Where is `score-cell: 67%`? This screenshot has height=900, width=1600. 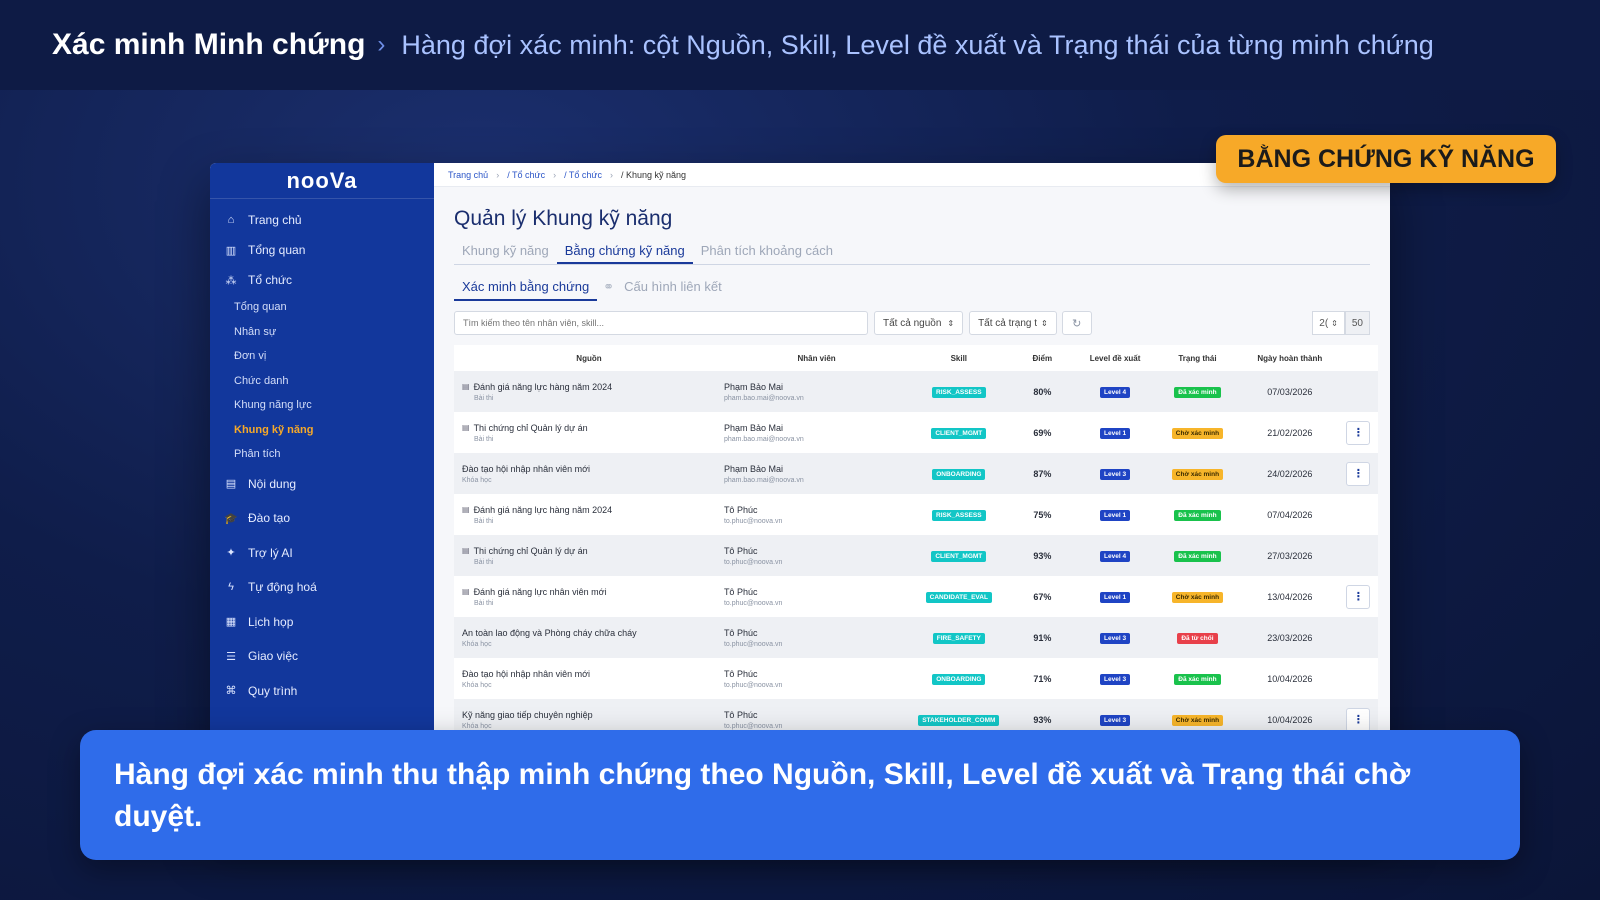
score-cell: 67% is located at coordinates (1042, 596).